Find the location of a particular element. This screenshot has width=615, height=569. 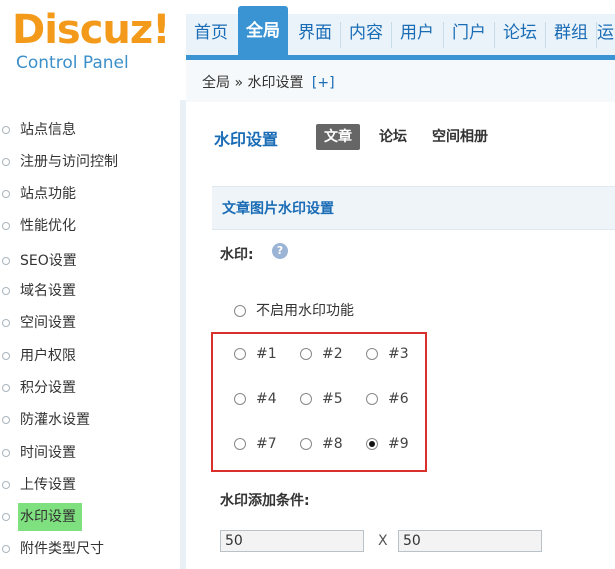

radio-label: #3 is located at coordinates (398, 354).